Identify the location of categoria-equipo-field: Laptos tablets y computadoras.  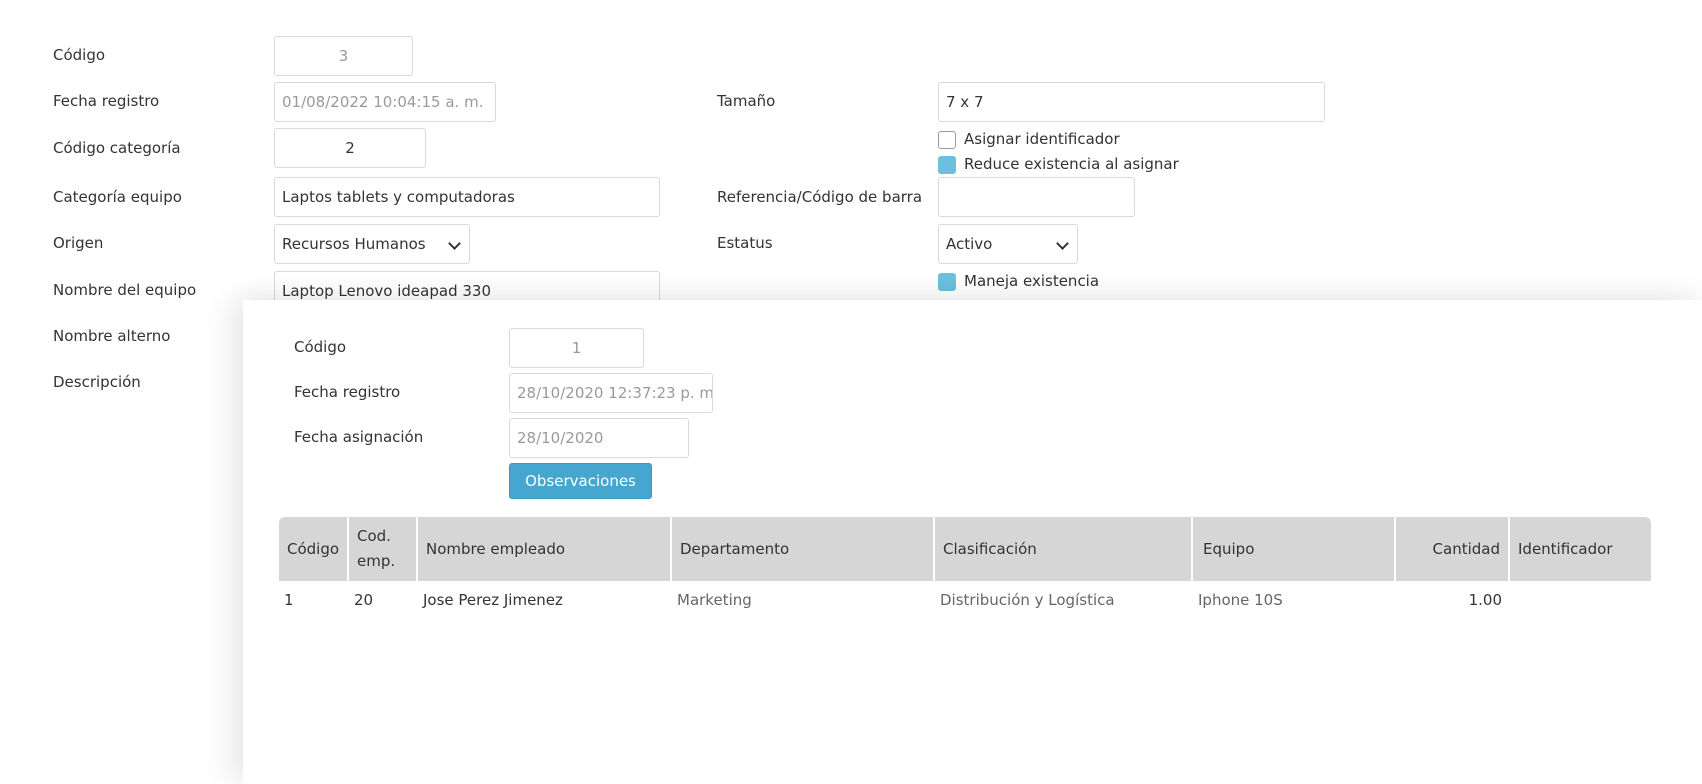
(467, 197).